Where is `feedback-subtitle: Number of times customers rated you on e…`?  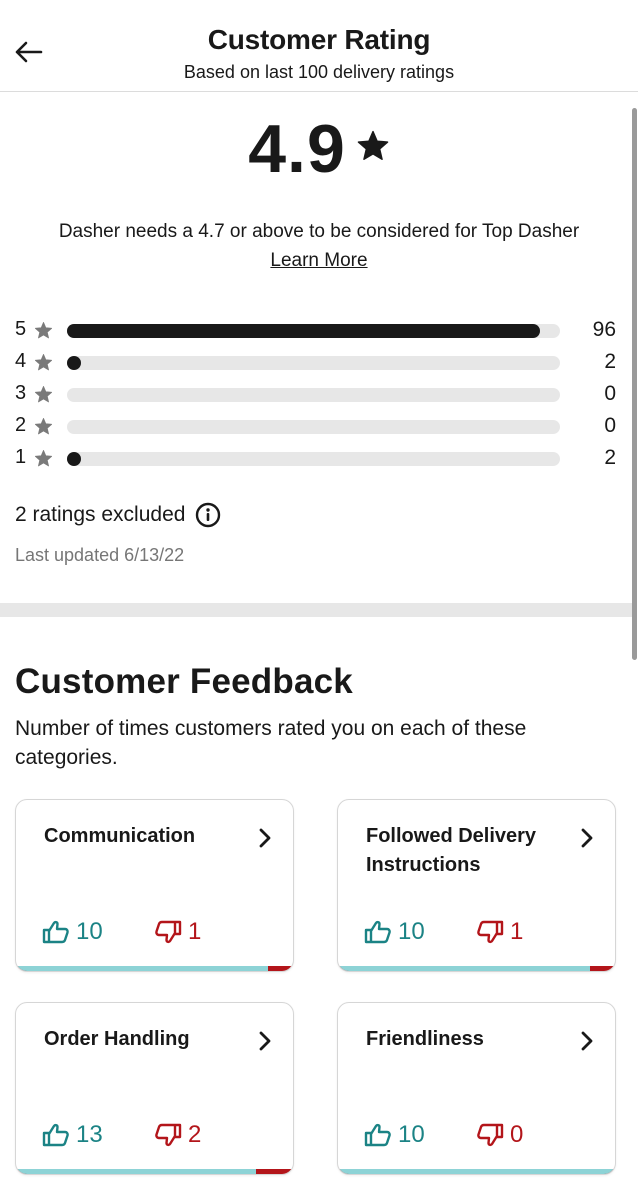 feedback-subtitle: Number of times customers rated you on e… is located at coordinates (271, 743).